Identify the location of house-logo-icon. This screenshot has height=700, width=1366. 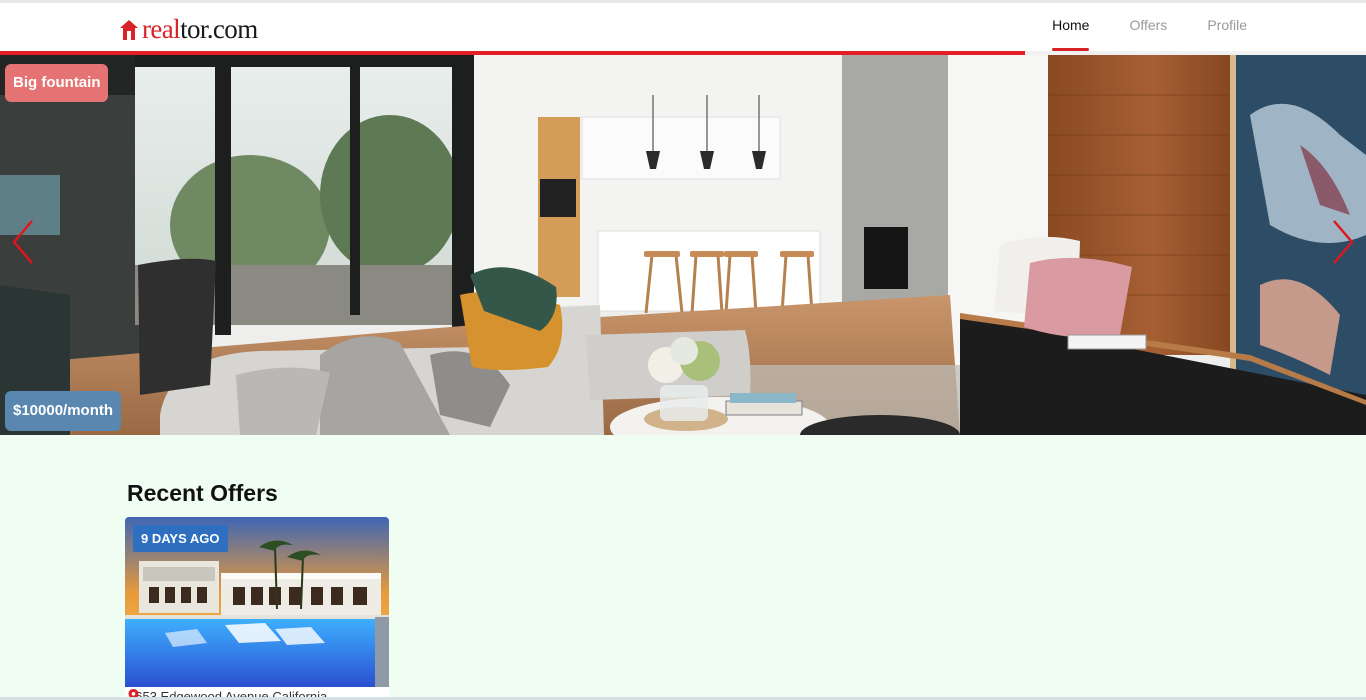
(129, 30).